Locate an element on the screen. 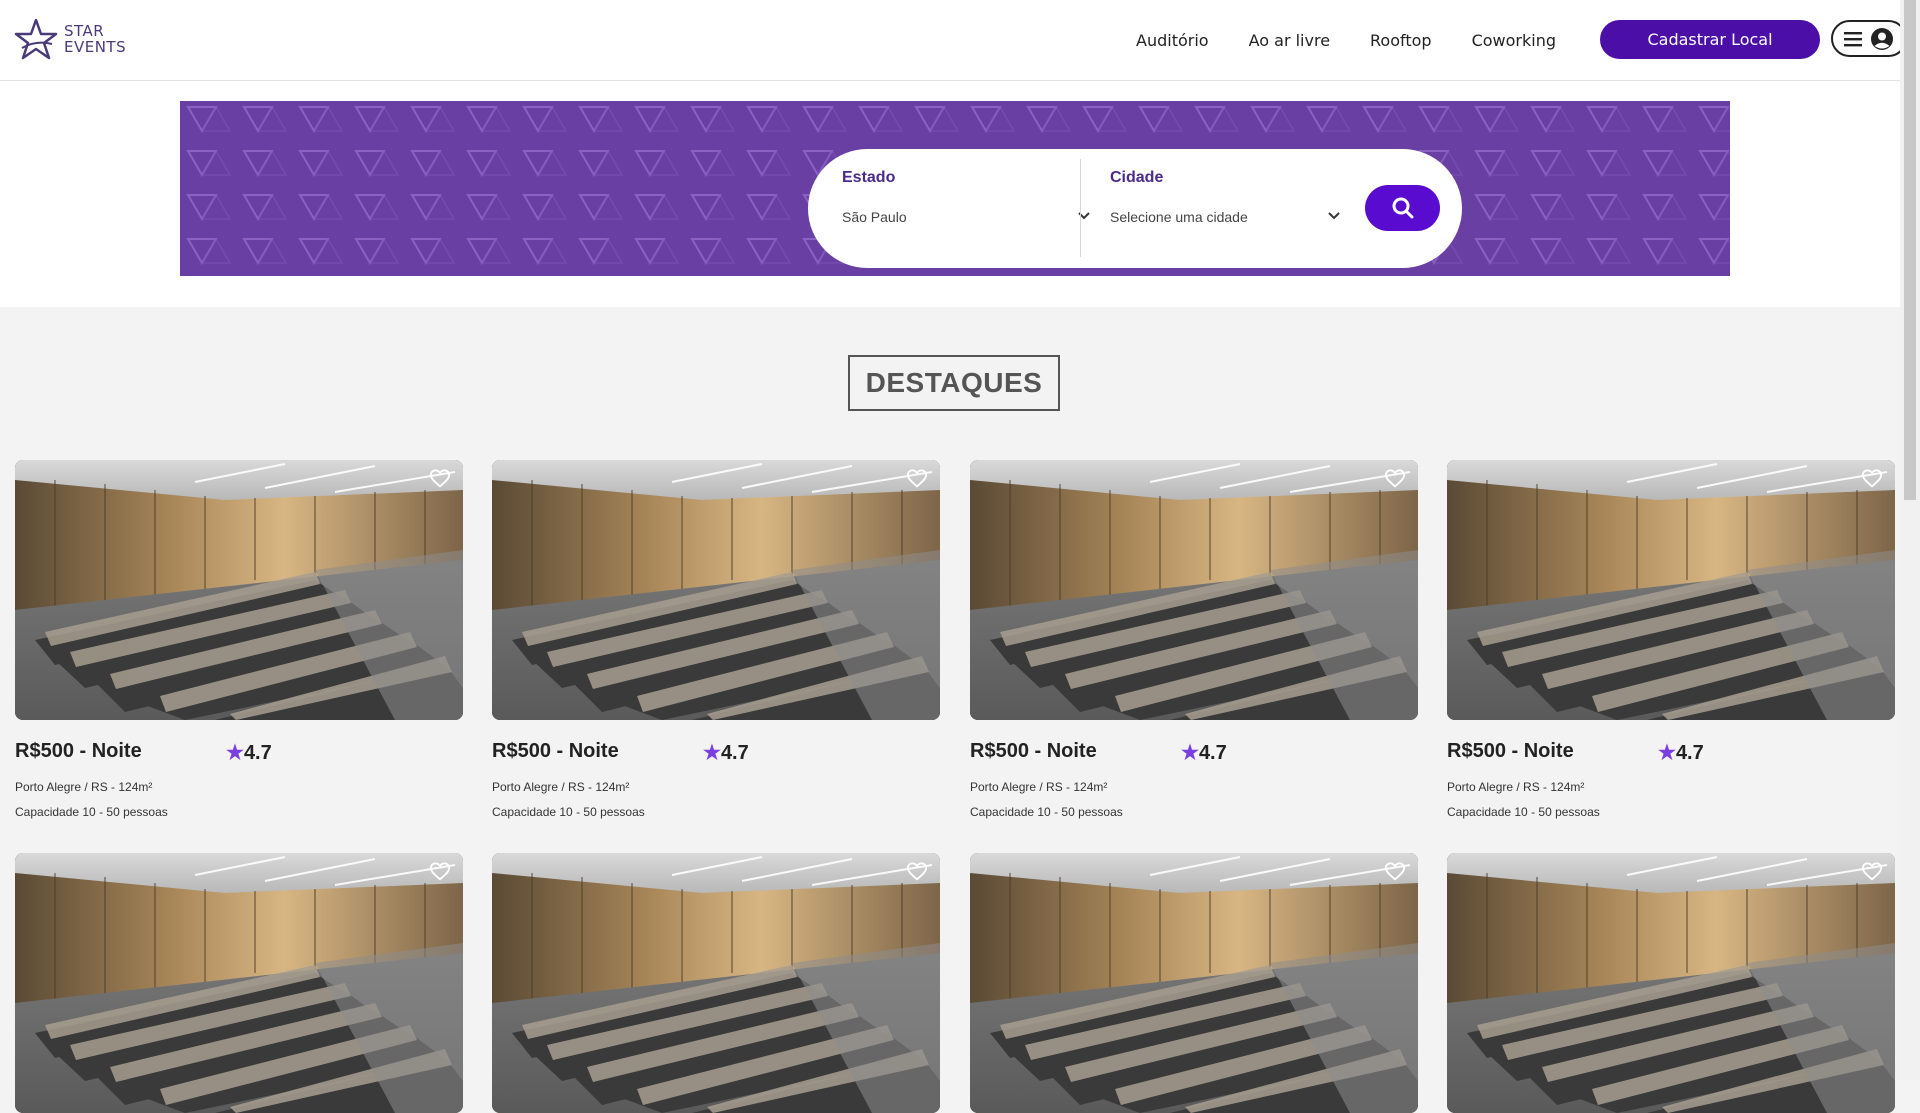 This screenshot has width=1920, height=1113. cidade-select: Selecione uma cidade is located at coordinates (1179, 217).